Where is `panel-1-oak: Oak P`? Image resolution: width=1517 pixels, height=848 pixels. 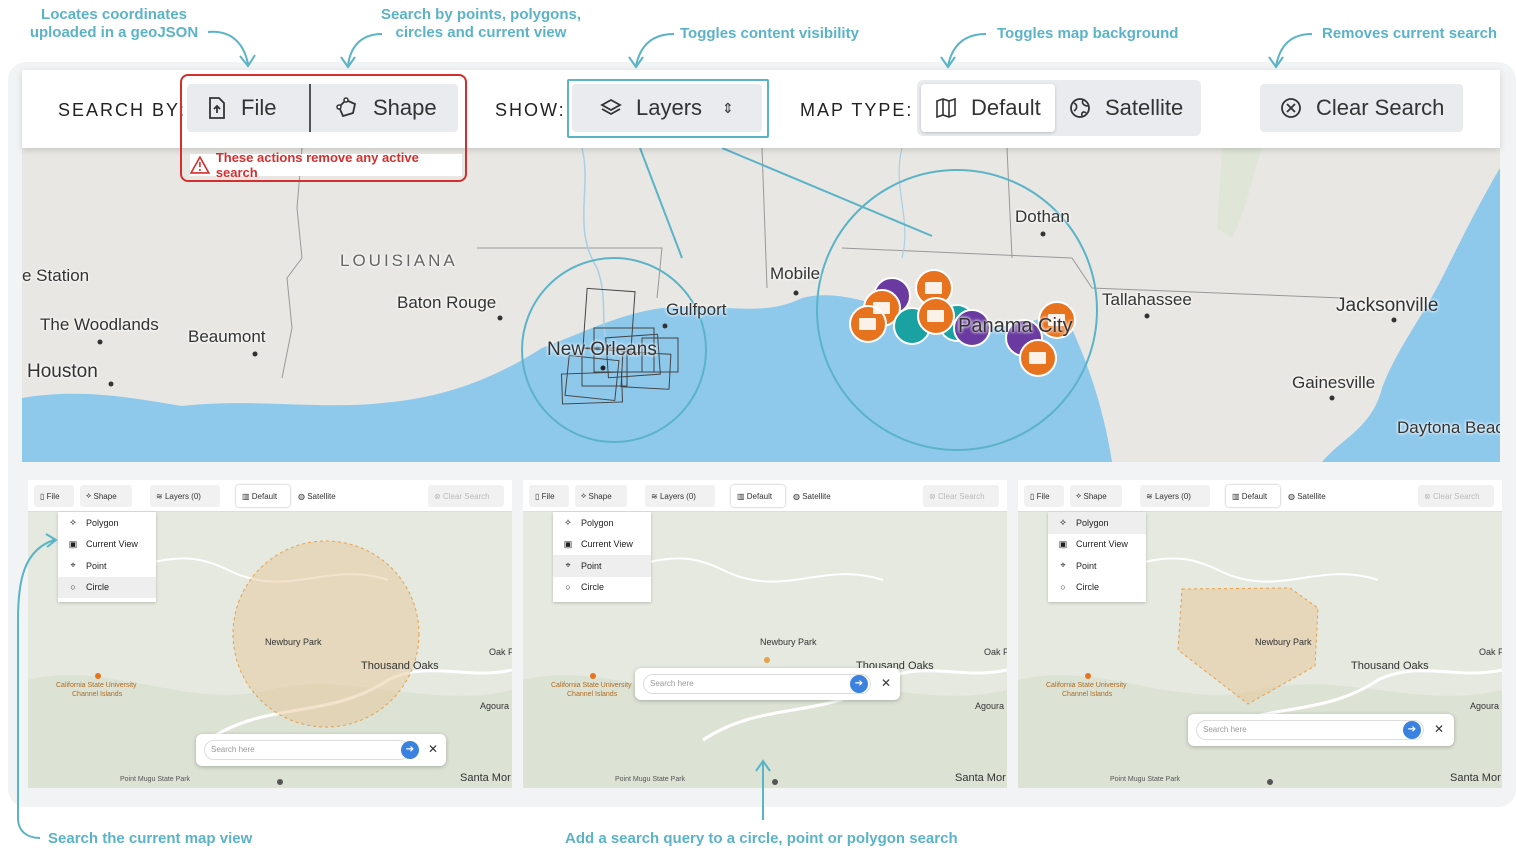
panel-1-oak: Oak P is located at coordinates (500, 652).